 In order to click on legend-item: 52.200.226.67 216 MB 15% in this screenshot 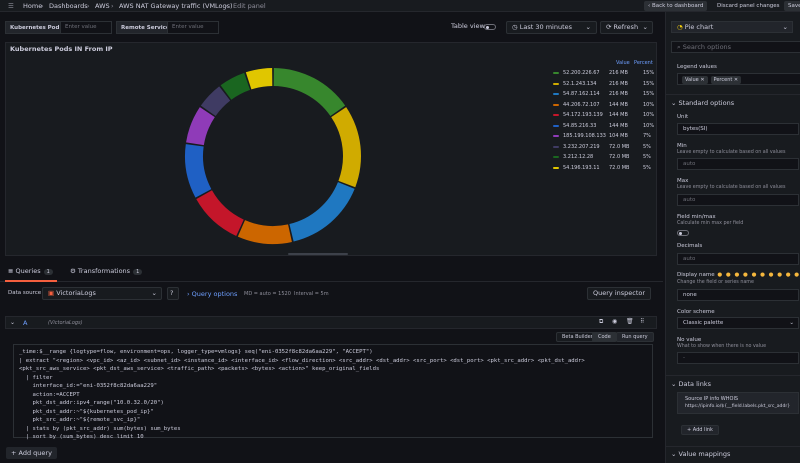, I will do `click(603, 74)`.